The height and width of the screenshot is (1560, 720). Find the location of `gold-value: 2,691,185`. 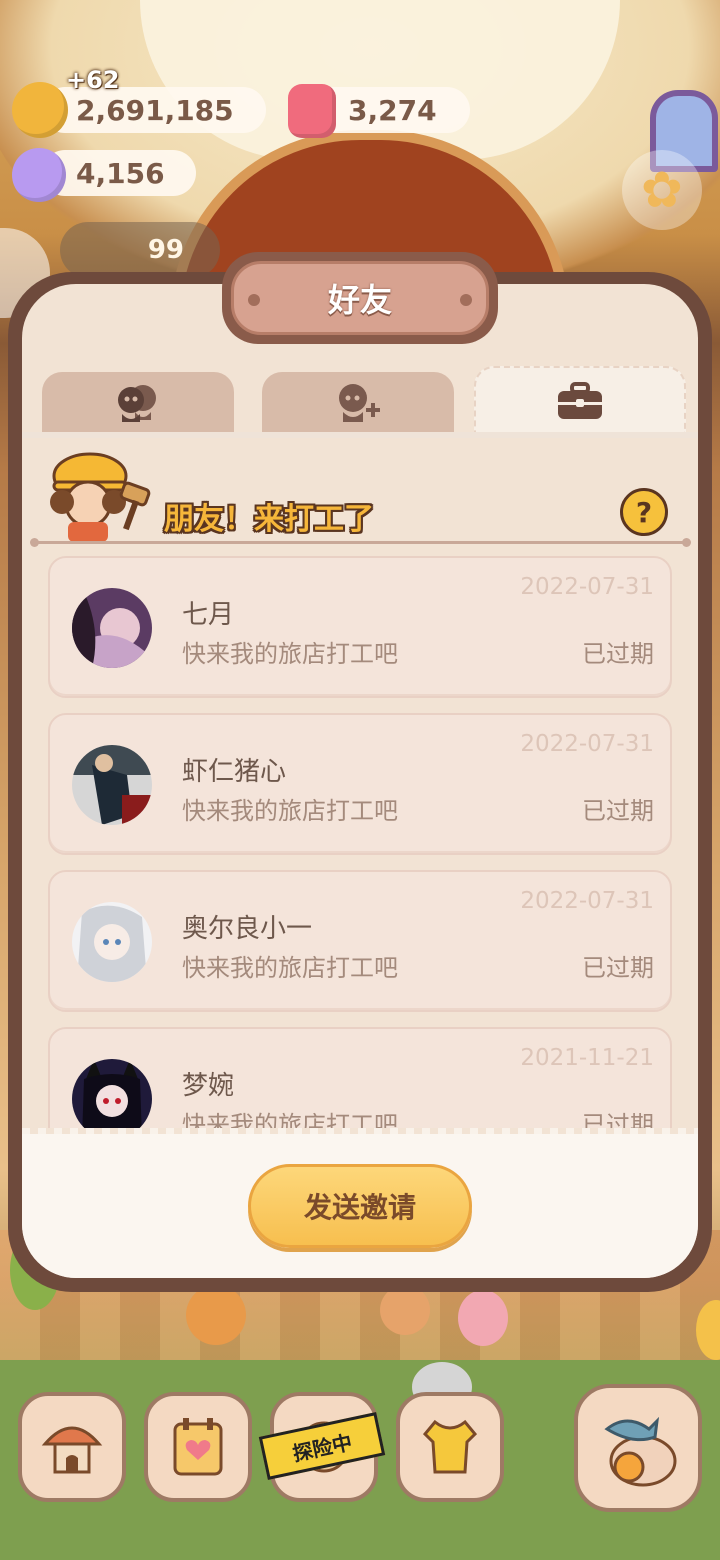

gold-value: 2,691,185 is located at coordinates (155, 110).